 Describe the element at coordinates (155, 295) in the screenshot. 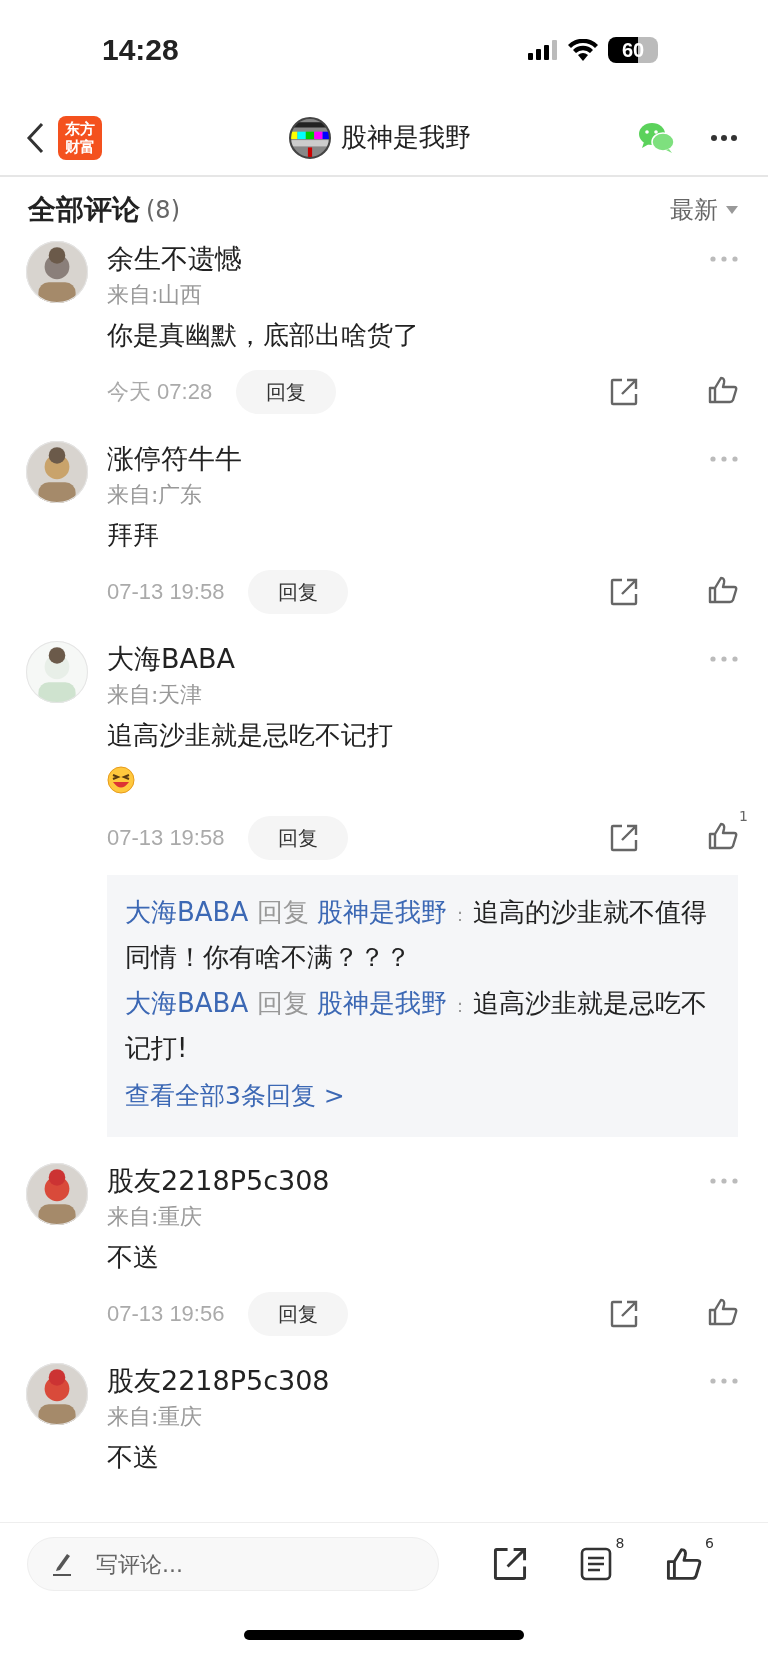

I see `user-location: 来自:山西` at that location.